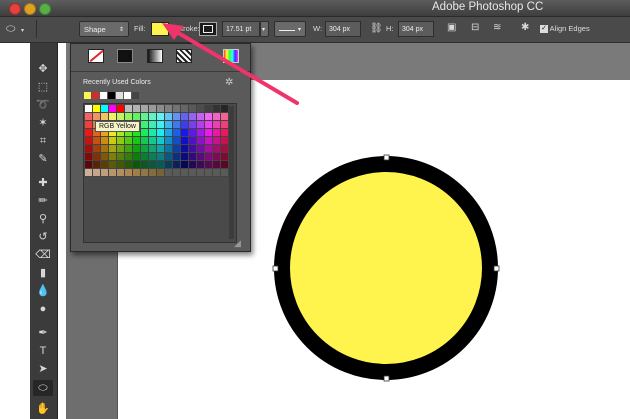 This screenshot has width=630, height=419. What do you see at coordinates (43, 369) in the screenshot?
I see `path-selection-tool-icon: ➤` at bounding box center [43, 369].